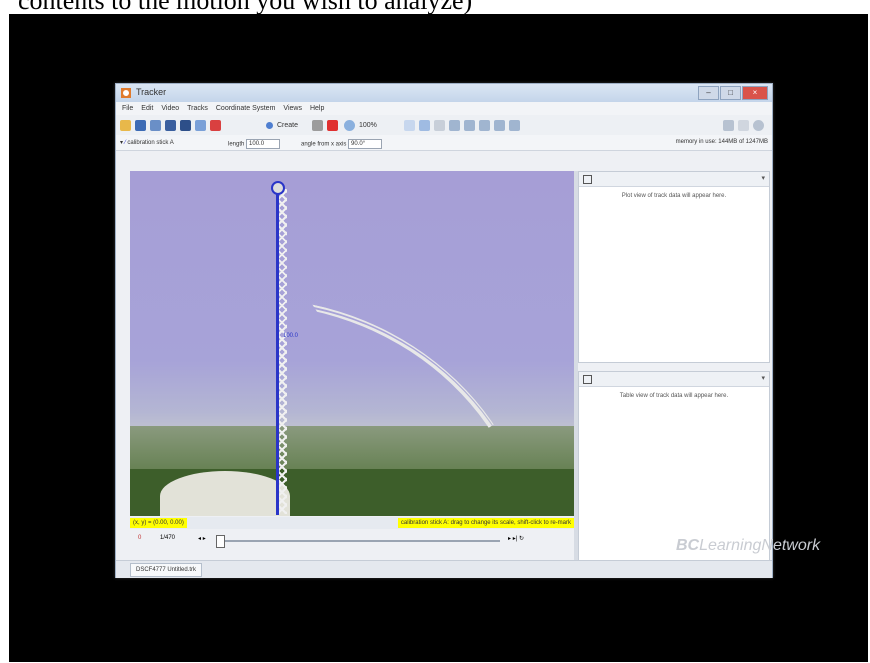 This screenshot has height=663, width=870. Describe the element at coordinates (688, 545) in the screenshot. I see `watermark-prefix: BC` at that location.